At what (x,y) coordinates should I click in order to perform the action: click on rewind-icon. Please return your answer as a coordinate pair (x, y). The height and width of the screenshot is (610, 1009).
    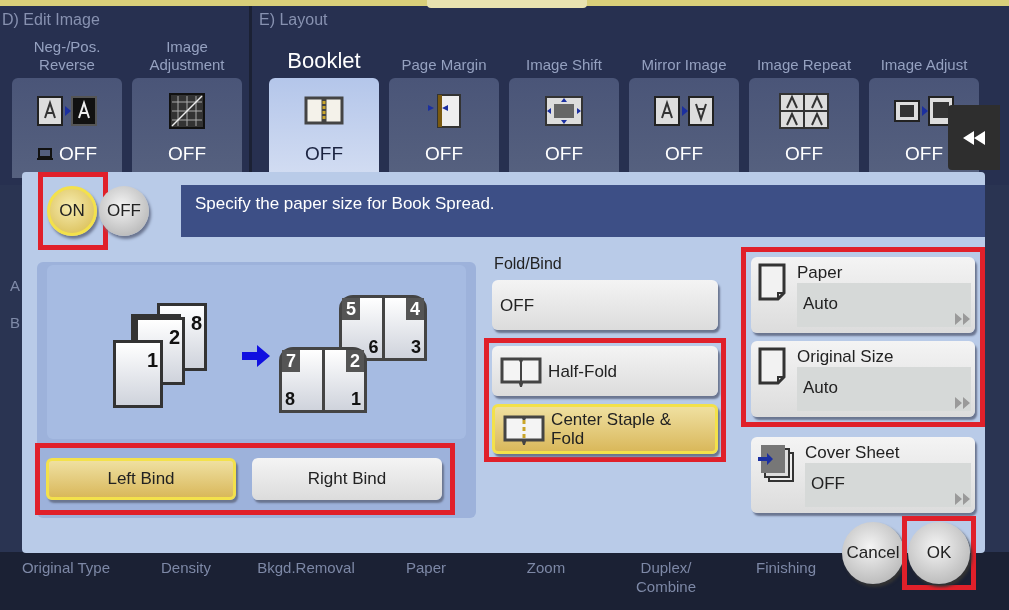
    Looking at the image, I should click on (974, 137).